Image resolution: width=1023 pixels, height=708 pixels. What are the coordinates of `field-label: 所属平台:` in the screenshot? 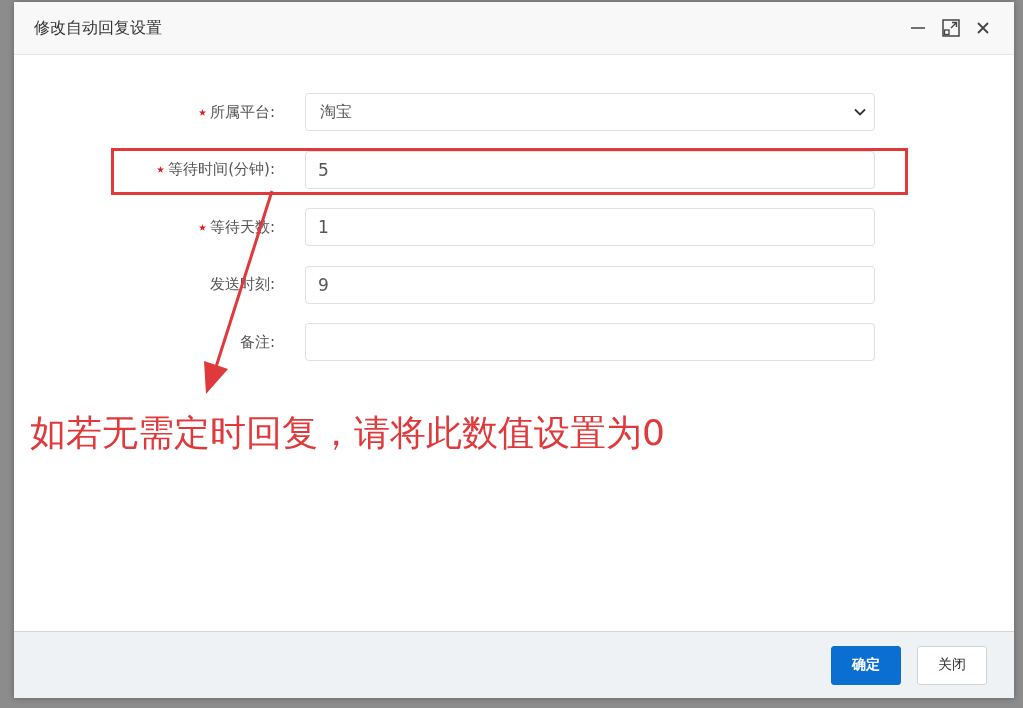 It's located at (242, 112).